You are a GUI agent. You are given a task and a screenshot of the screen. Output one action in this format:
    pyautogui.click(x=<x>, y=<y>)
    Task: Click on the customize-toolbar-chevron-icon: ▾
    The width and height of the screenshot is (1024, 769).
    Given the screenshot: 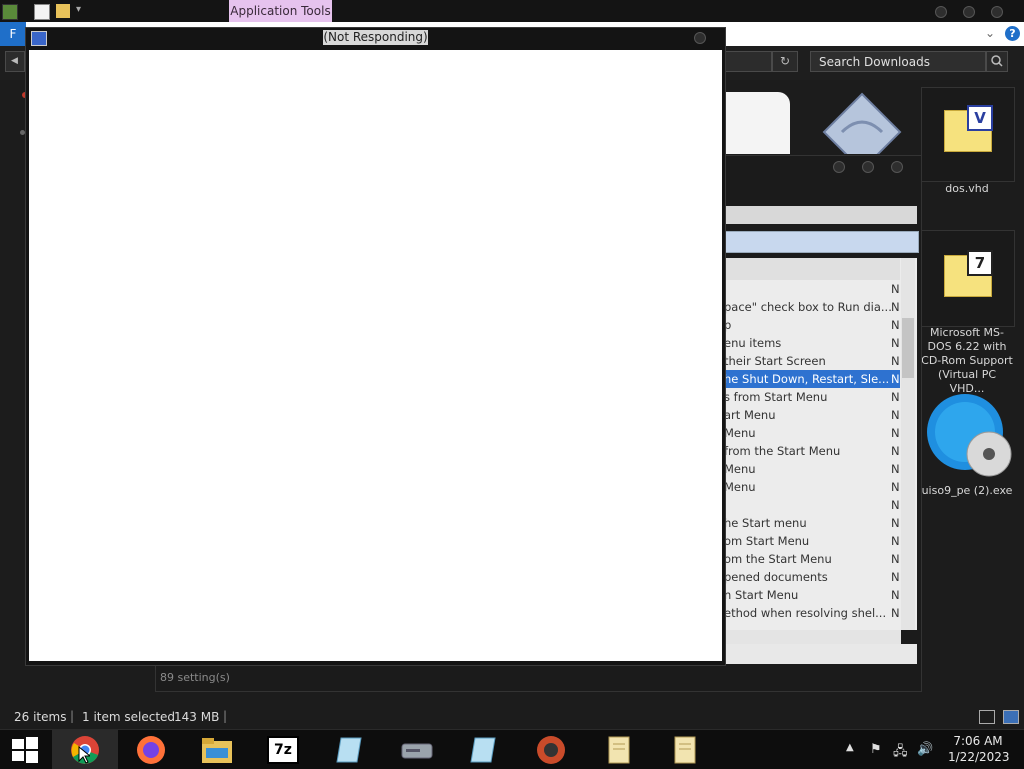 What is the action you would take?
    pyautogui.click(x=78, y=9)
    